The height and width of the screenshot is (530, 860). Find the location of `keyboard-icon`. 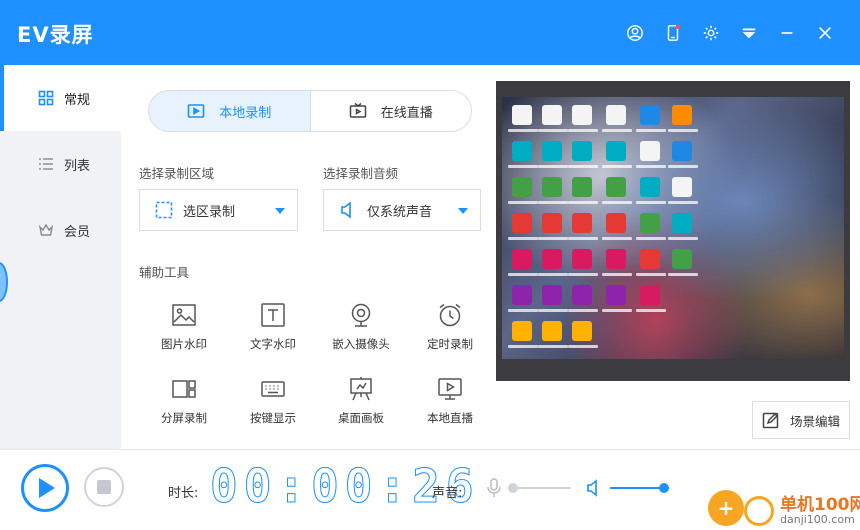

keyboard-icon is located at coordinates (273, 389).